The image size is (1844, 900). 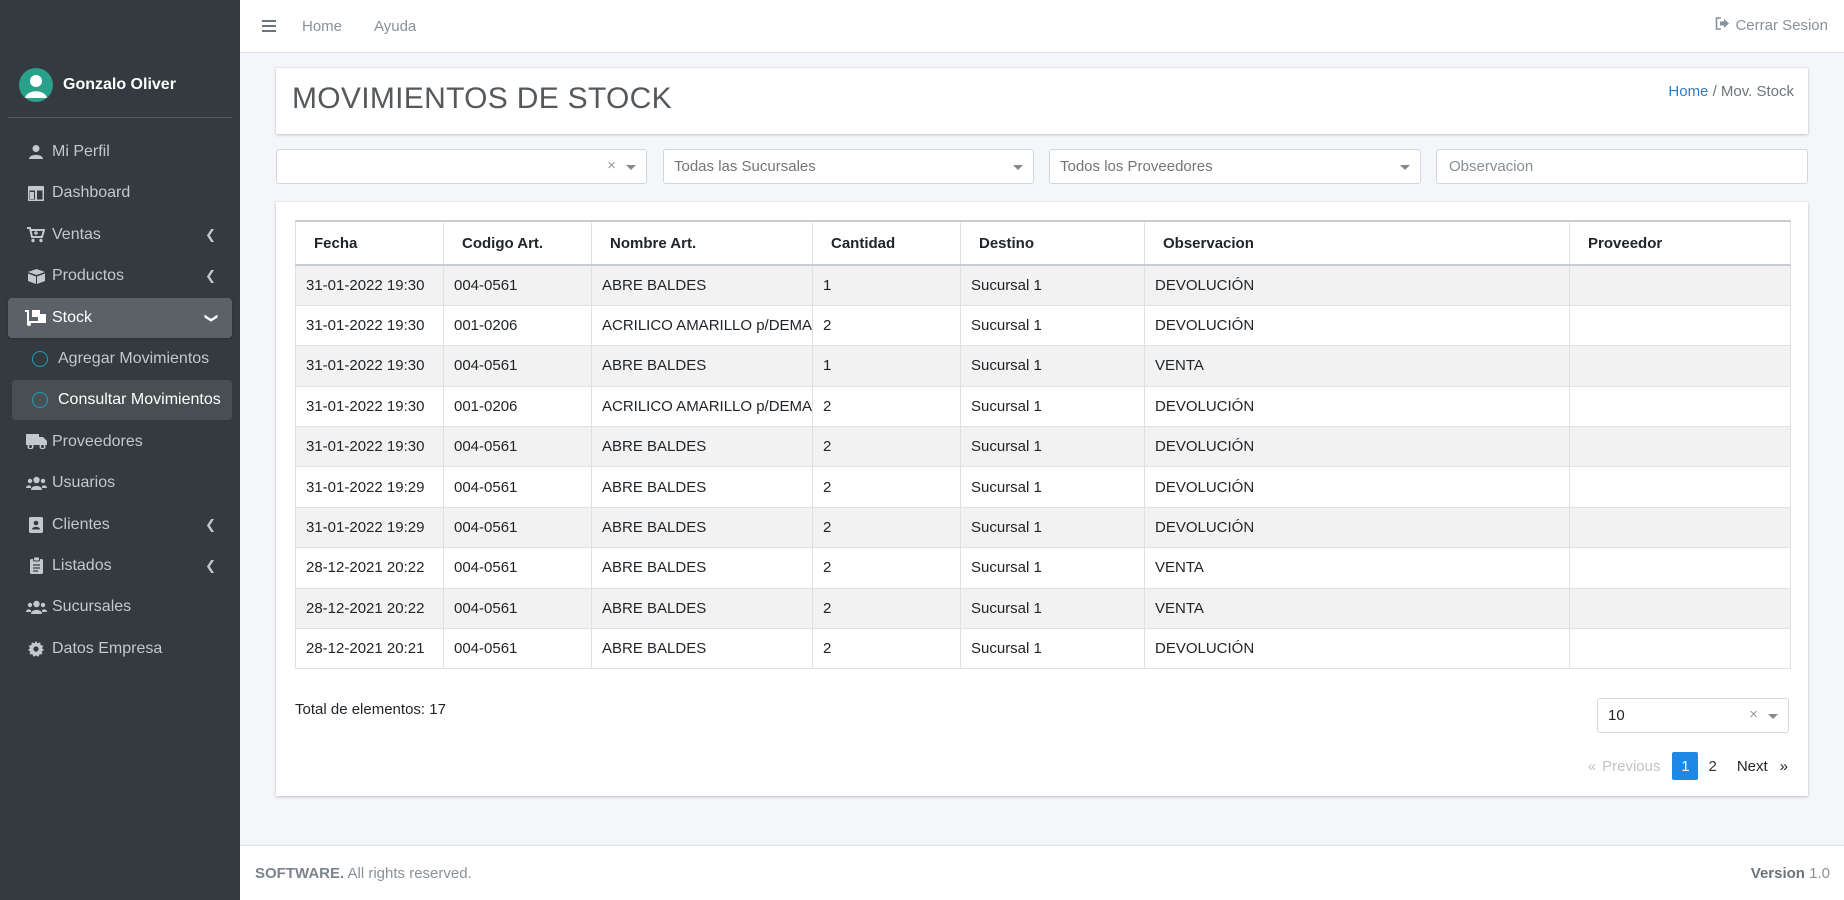 What do you see at coordinates (1685, 766) in the screenshot?
I see `page-button-1: 1` at bounding box center [1685, 766].